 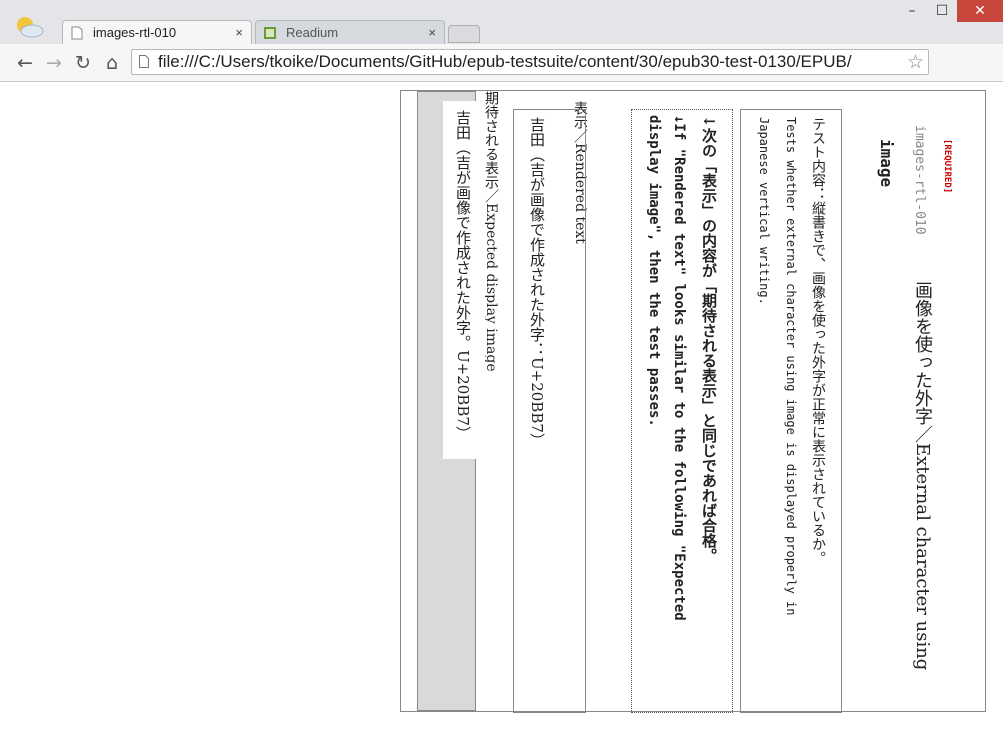 I want to click on weather-app-icon, so click(x=30, y=27).